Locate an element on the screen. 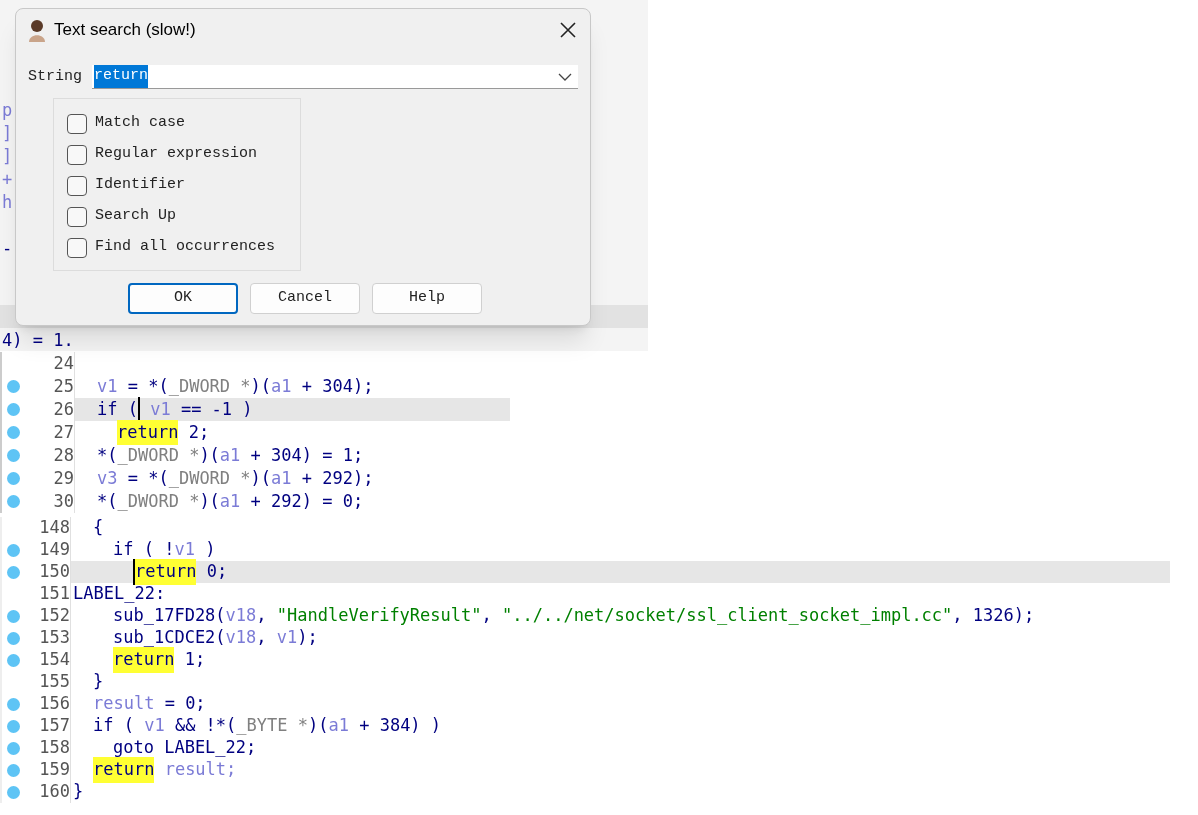 This screenshot has height=815, width=1198. code-token: sub_1CDCE2( is located at coordinates (169, 638).